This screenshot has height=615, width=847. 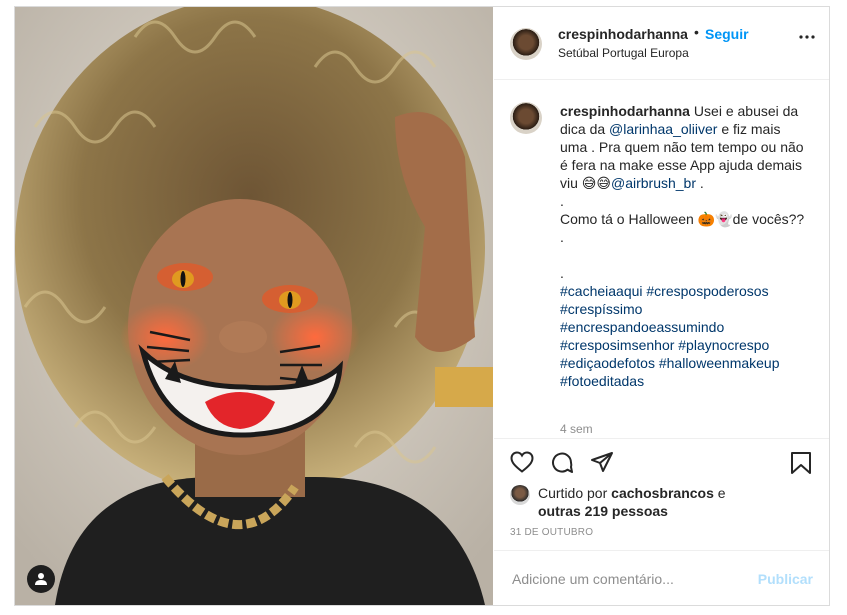 What do you see at coordinates (623, 53) in the screenshot?
I see `post-location: Setúbal Portugal Europa` at bounding box center [623, 53].